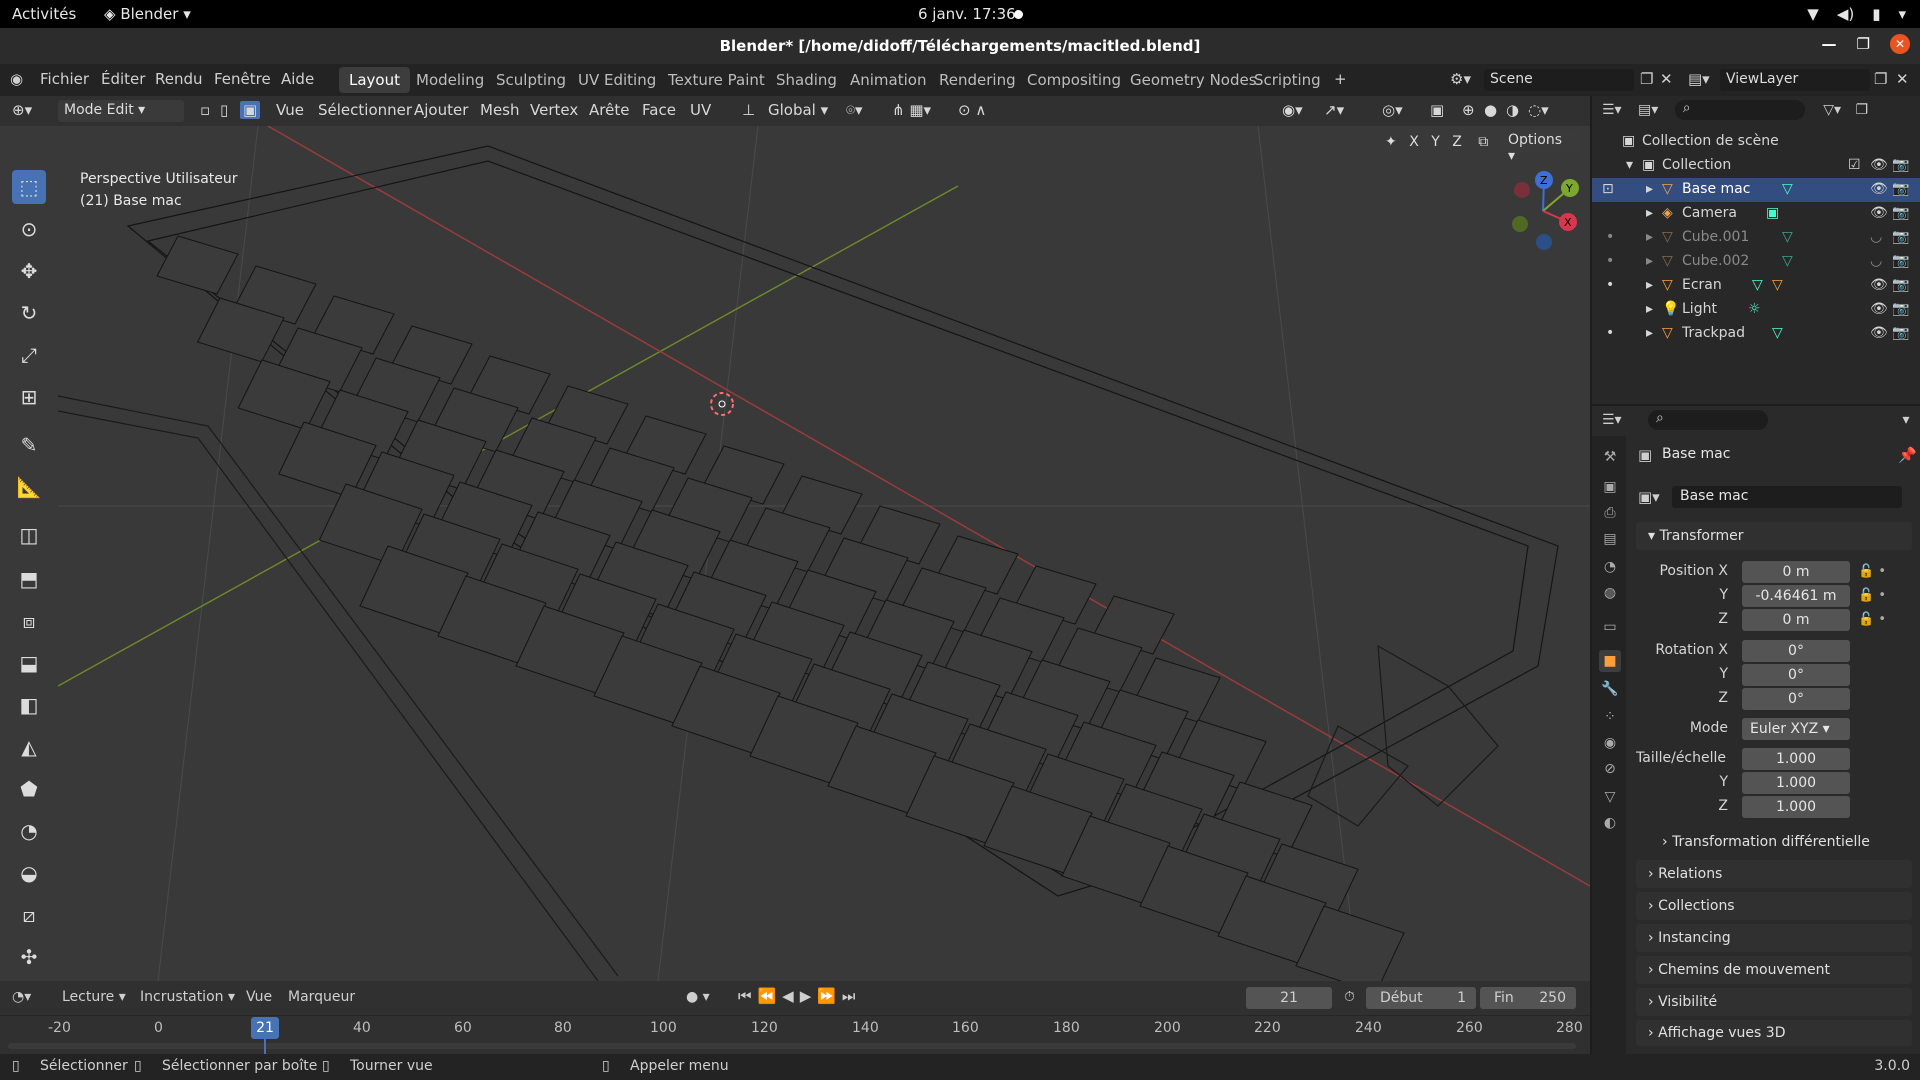 The height and width of the screenshot is (1080, 1920). What do you see at coordinates (1610, 717) in the screenshot?
I see `particles-tab-icon: ⁘` at bounding box center [1610, 717].